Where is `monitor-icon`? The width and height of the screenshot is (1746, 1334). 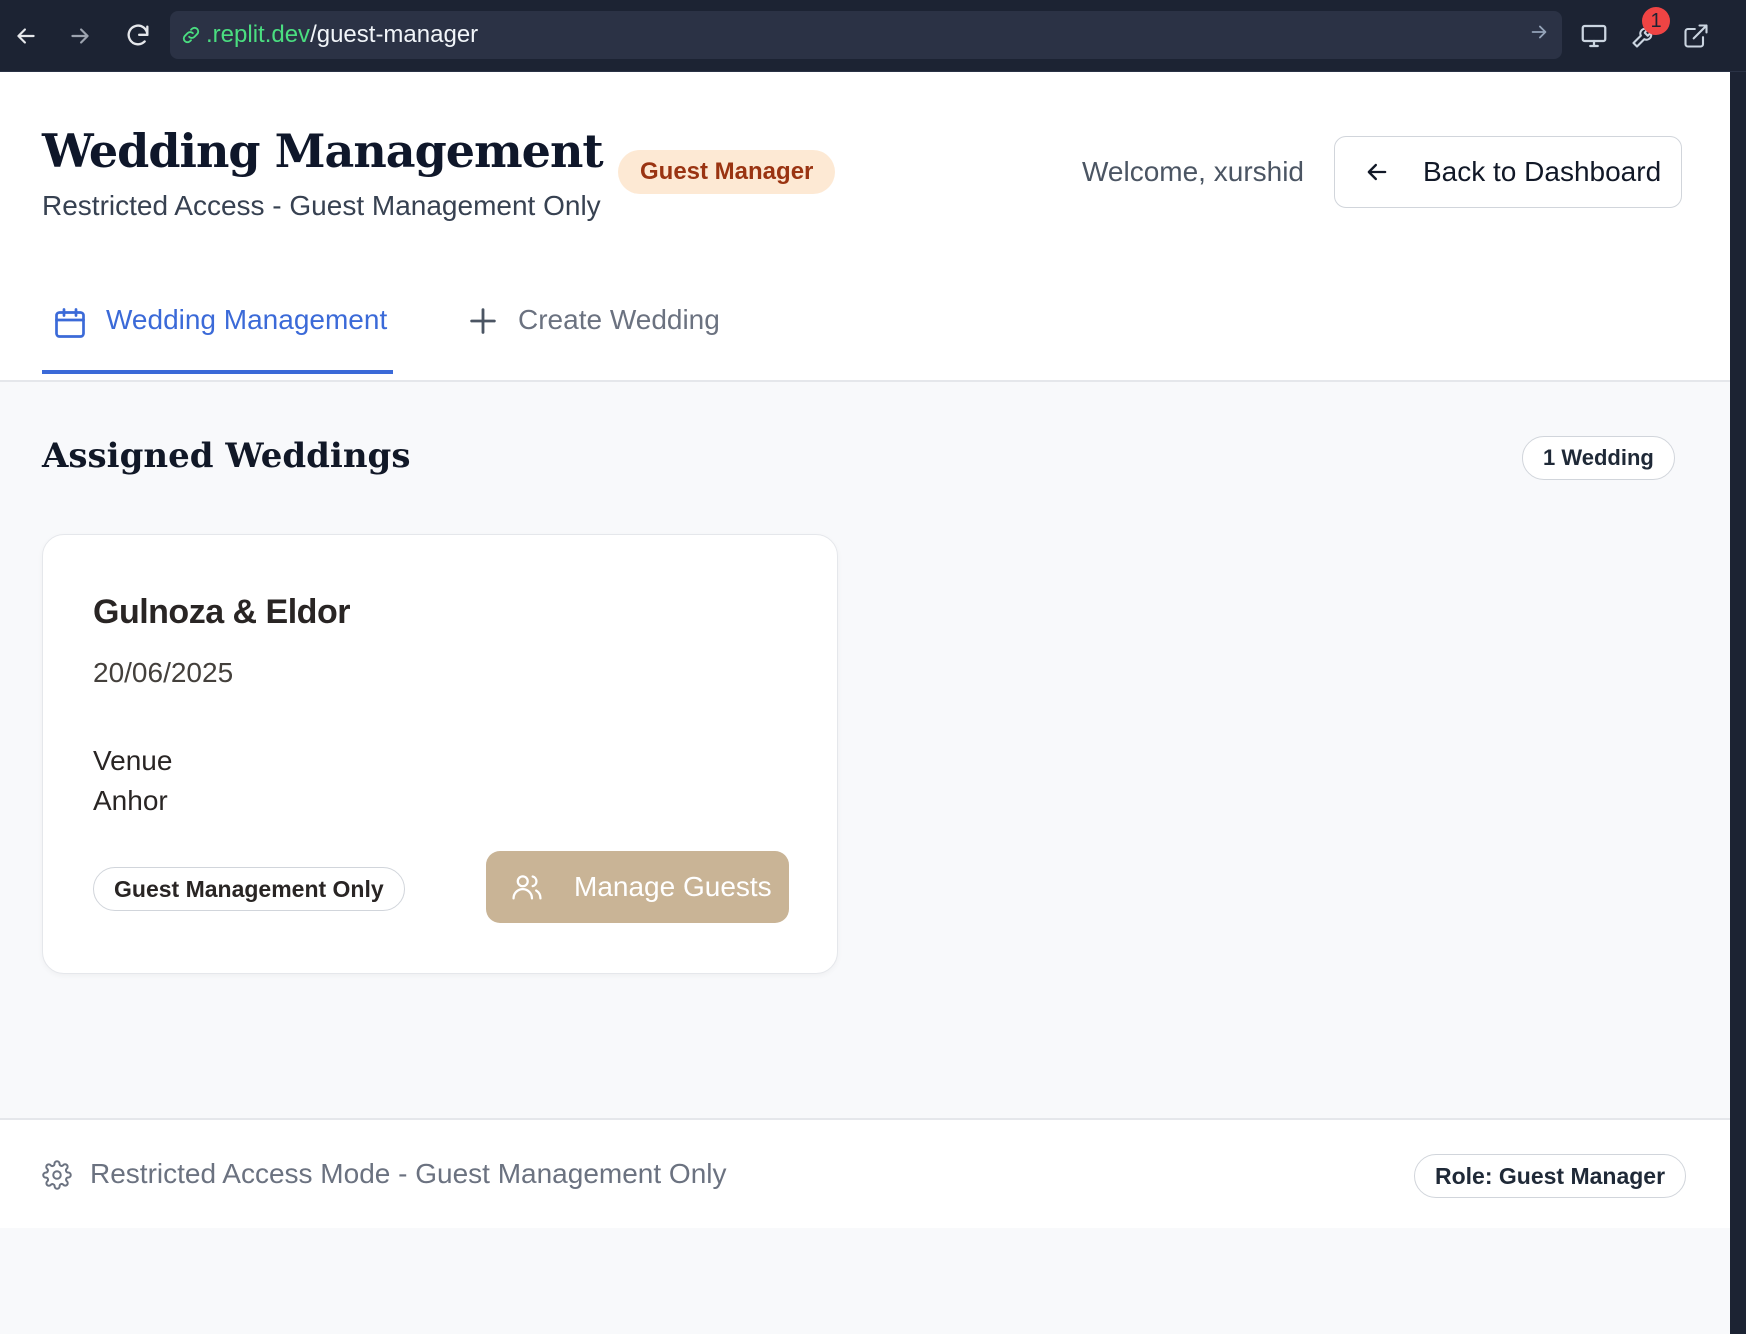
monitor-icon is located at coordinates (1594, 36).